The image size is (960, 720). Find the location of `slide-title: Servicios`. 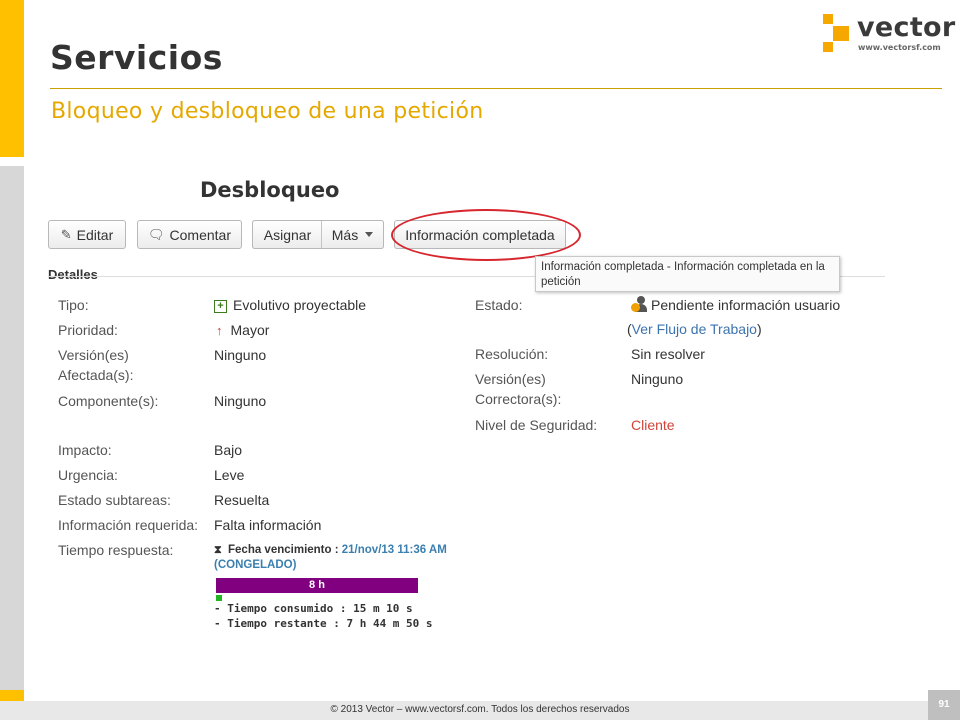

slide-title: Servicios is located at coordinates (136, 57).